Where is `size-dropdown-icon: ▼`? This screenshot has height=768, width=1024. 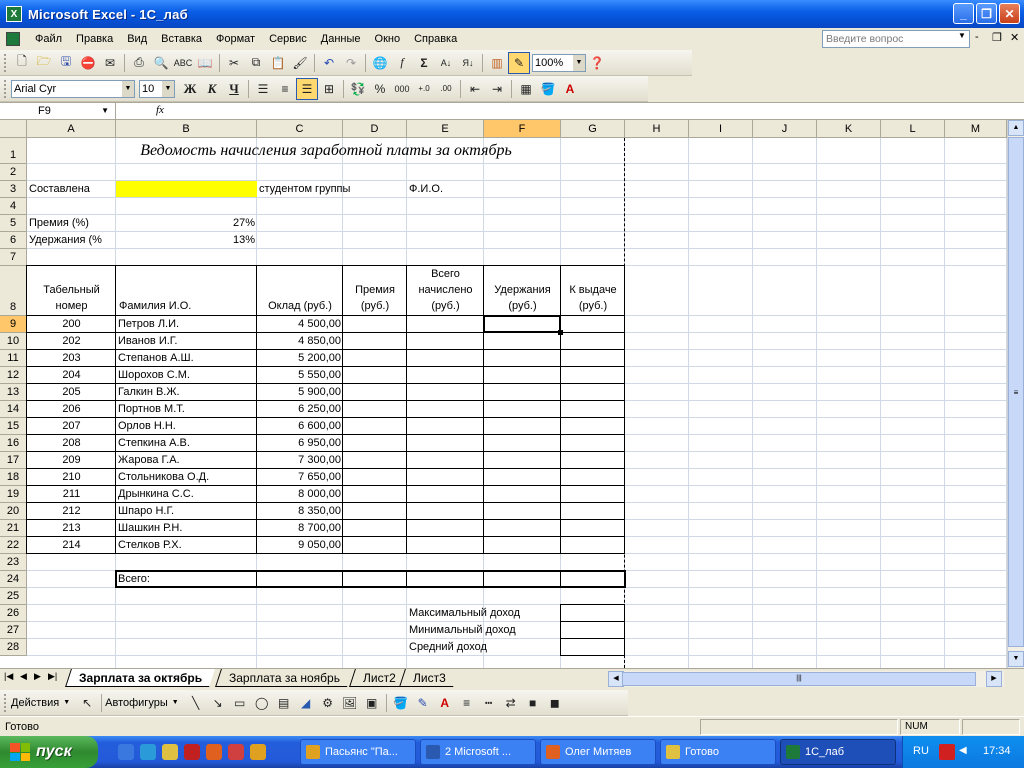 size-dropdown-icon: ▼ is located at coordinates (168, 88).